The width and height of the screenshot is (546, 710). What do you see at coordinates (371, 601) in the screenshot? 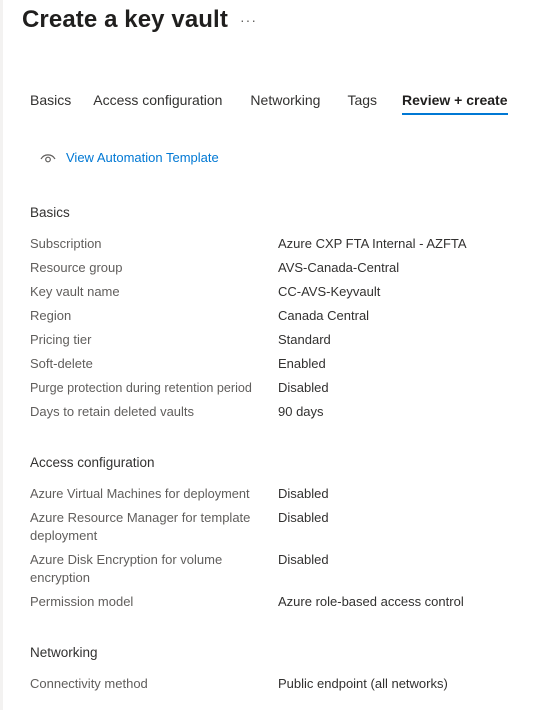
I see `row-value: Azure role-based access control` at bounding box center [371, 601].